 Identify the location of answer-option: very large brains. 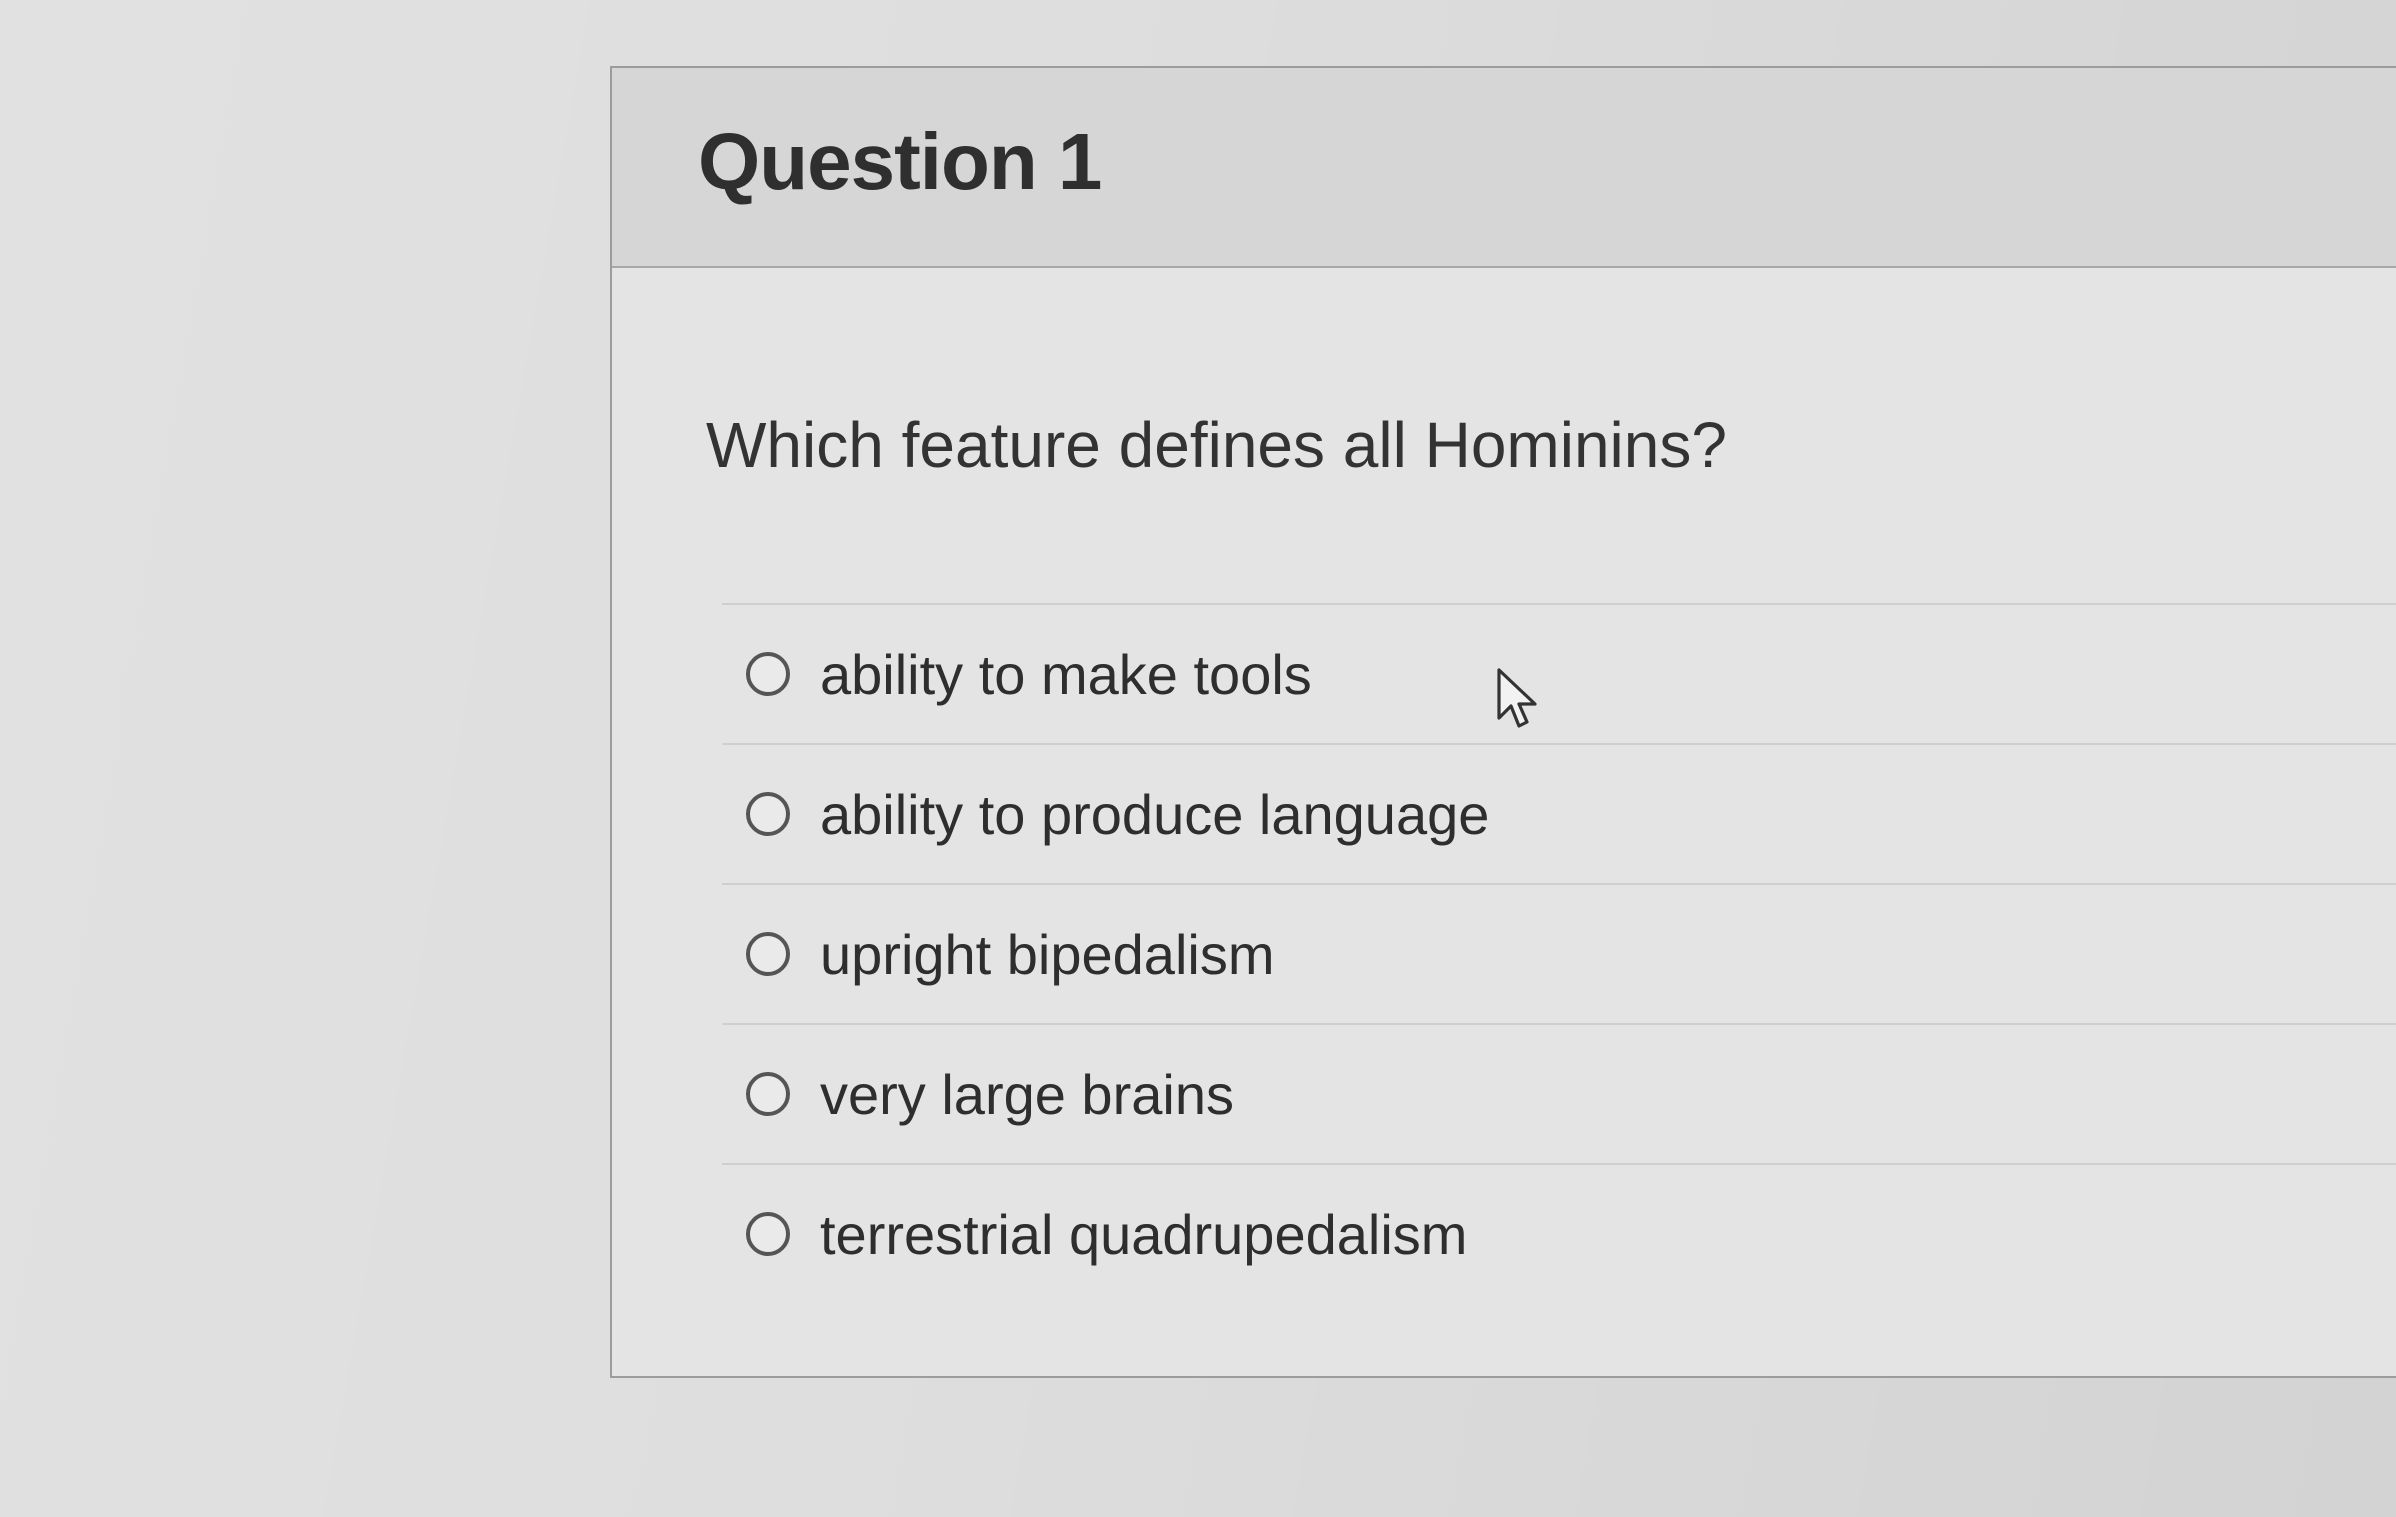
(1559, 1093).